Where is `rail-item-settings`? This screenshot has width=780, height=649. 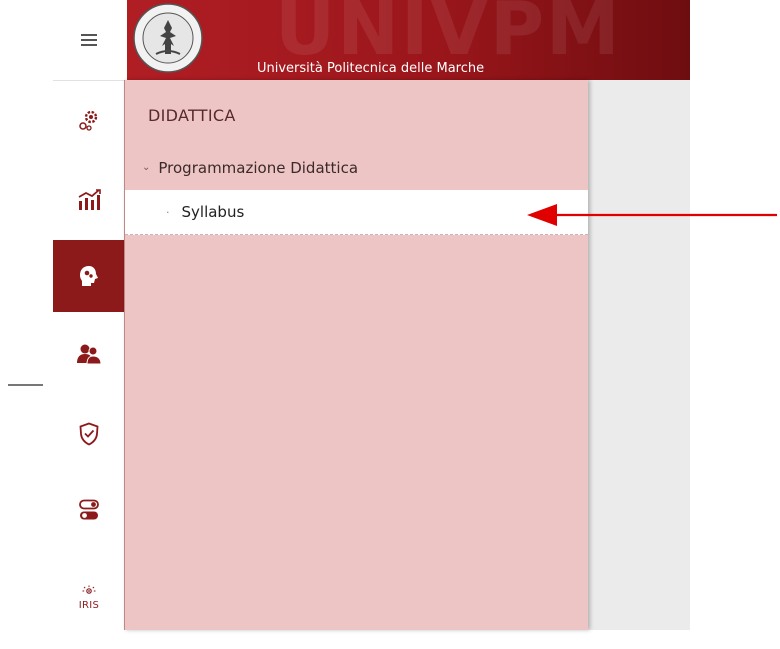
rail-item-settings is located at coordinates (88, 120).